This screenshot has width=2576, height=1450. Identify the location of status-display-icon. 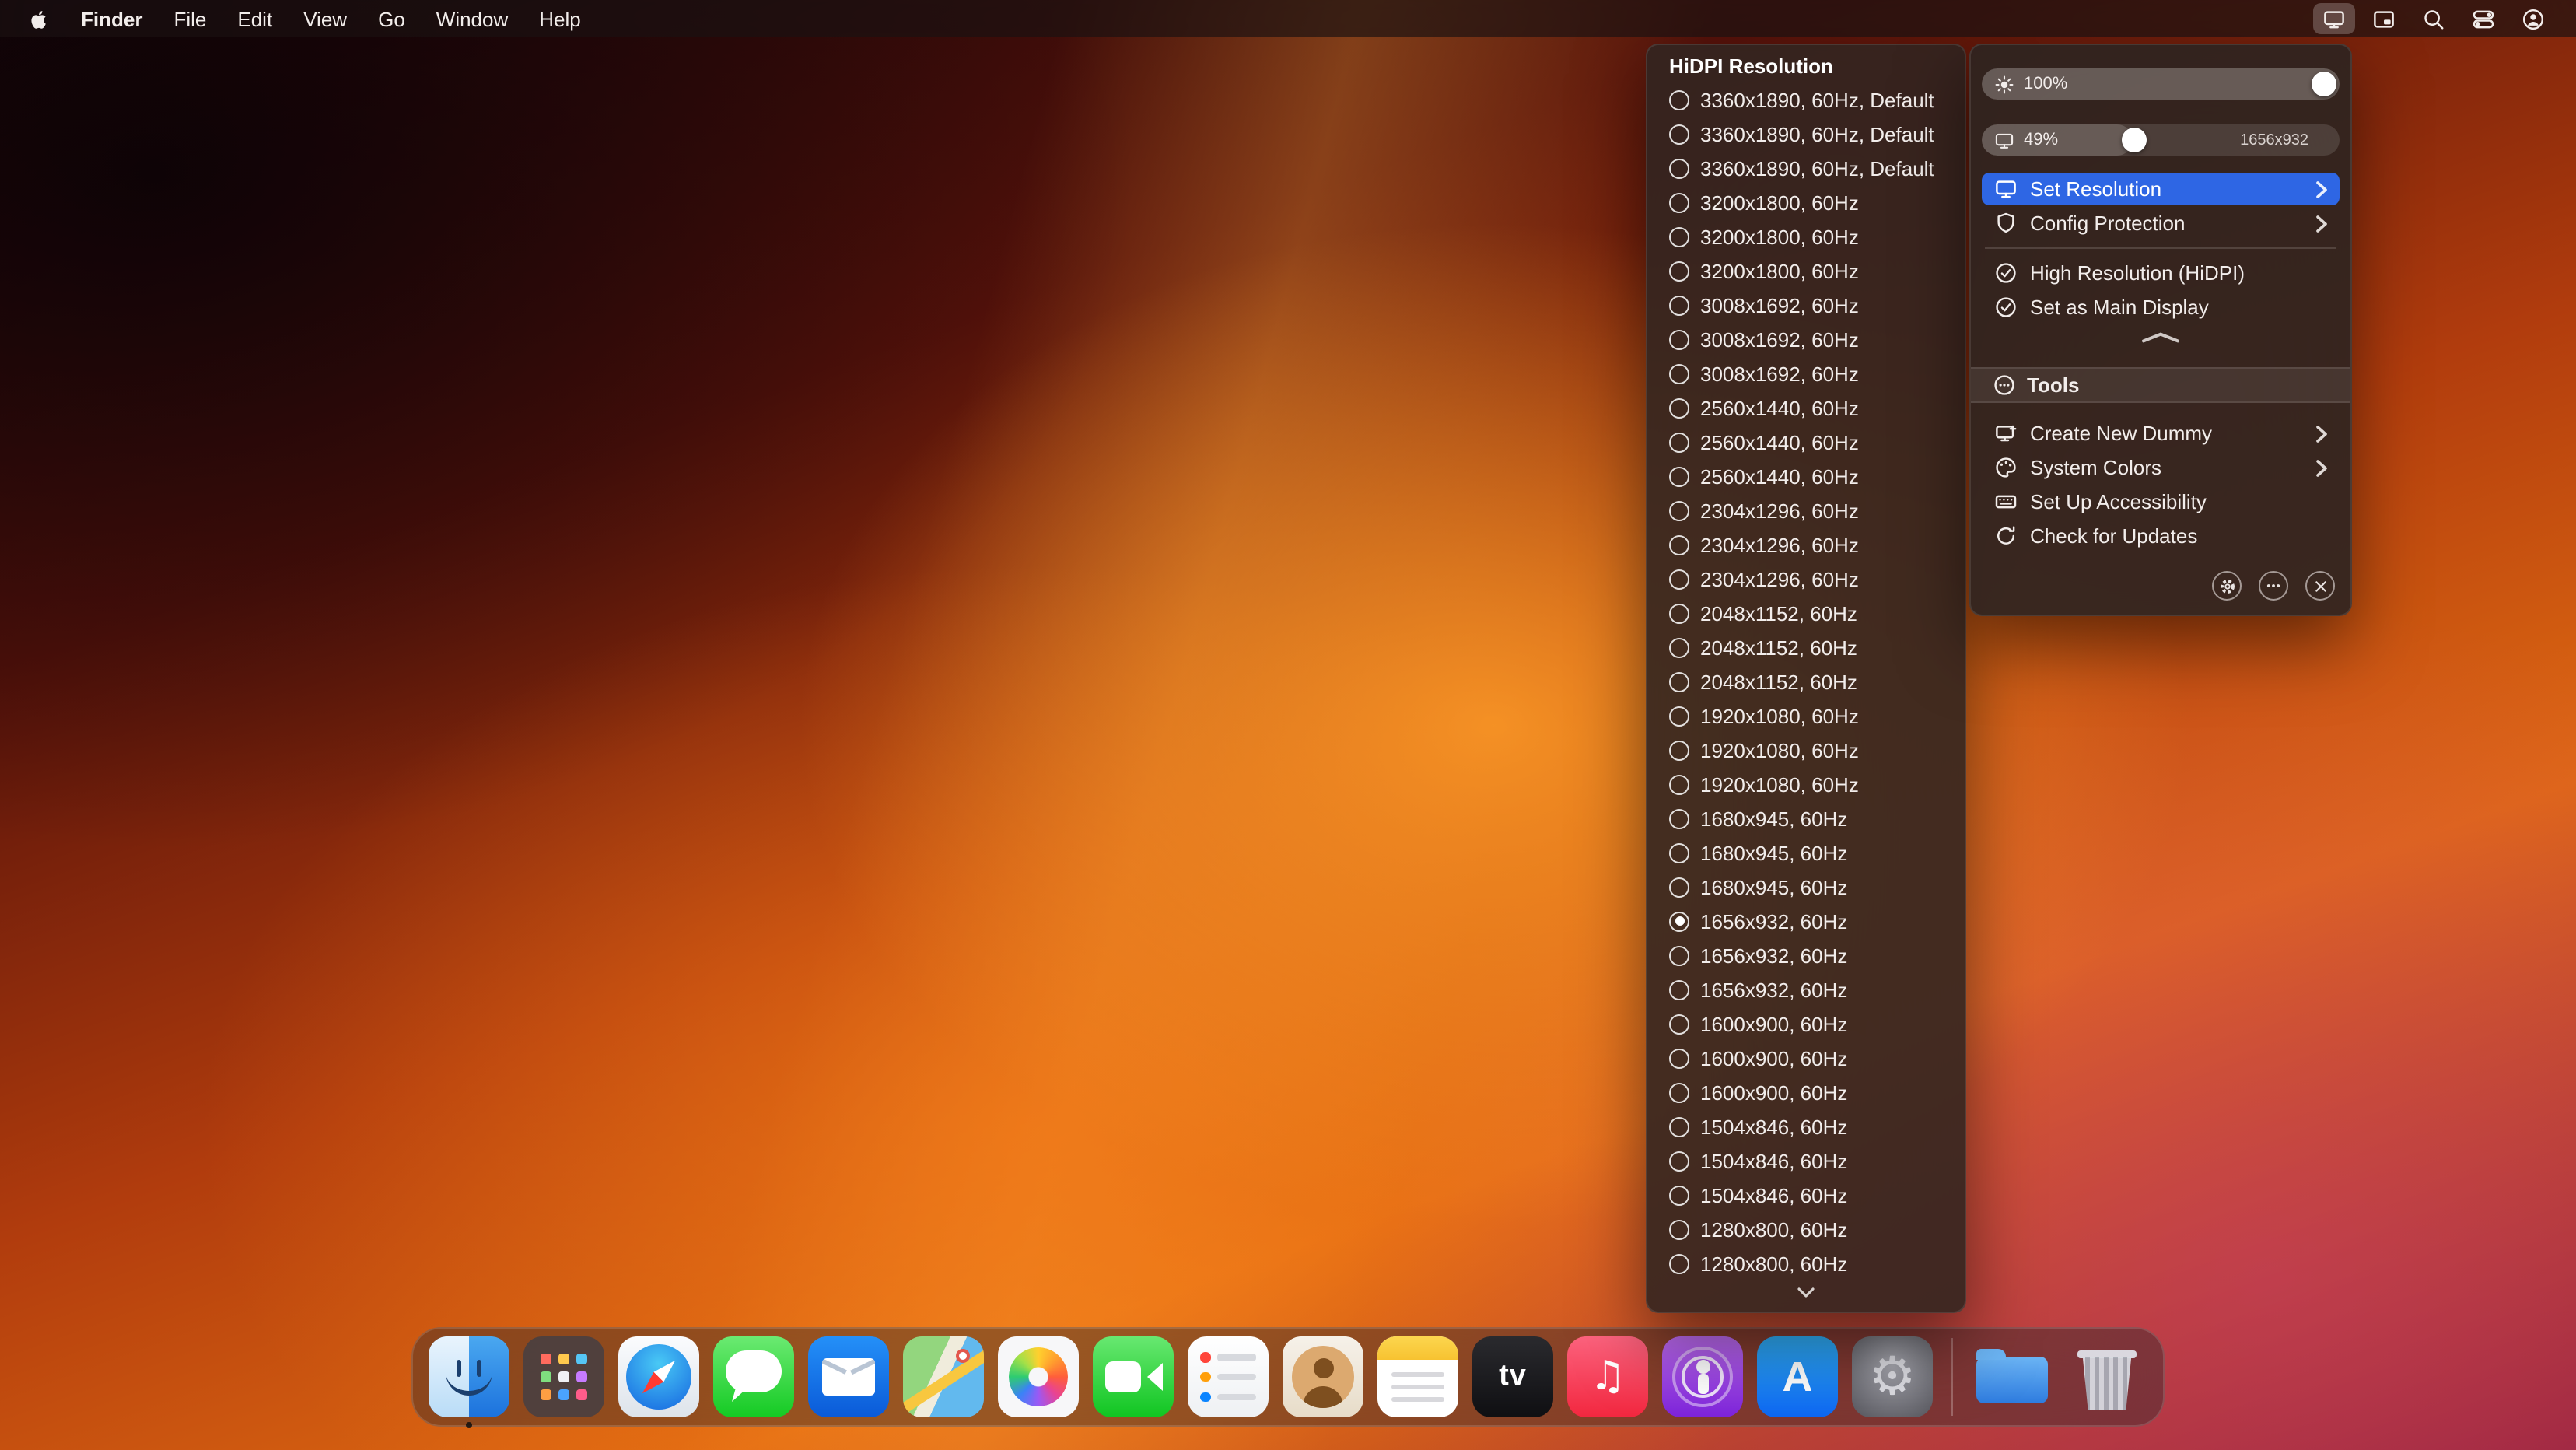
(2334, 18).